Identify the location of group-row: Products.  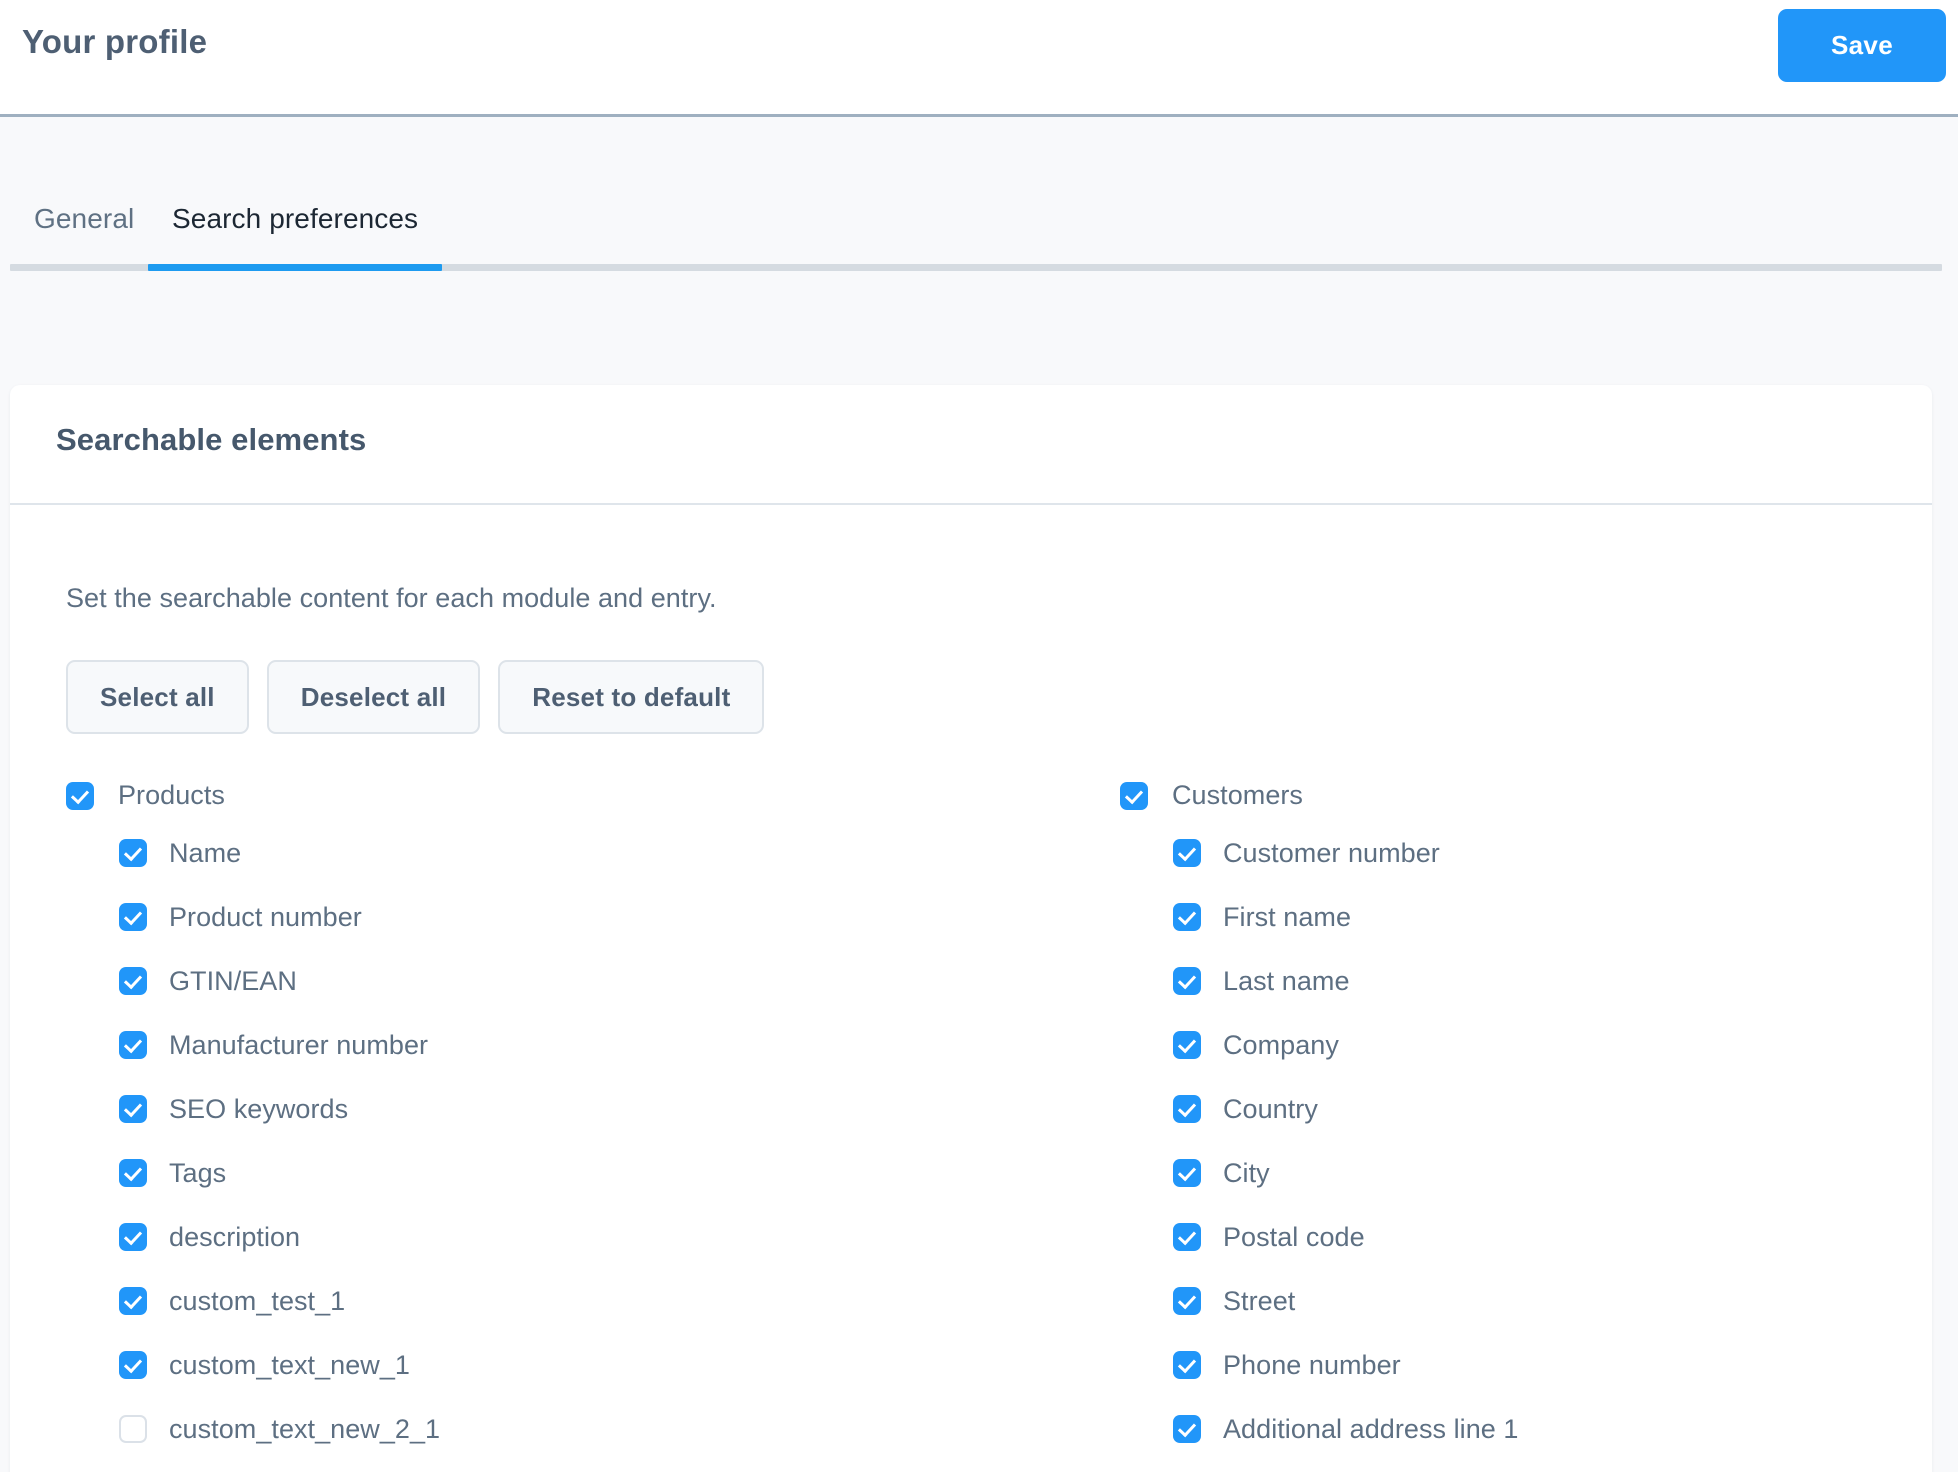
(565, 795).